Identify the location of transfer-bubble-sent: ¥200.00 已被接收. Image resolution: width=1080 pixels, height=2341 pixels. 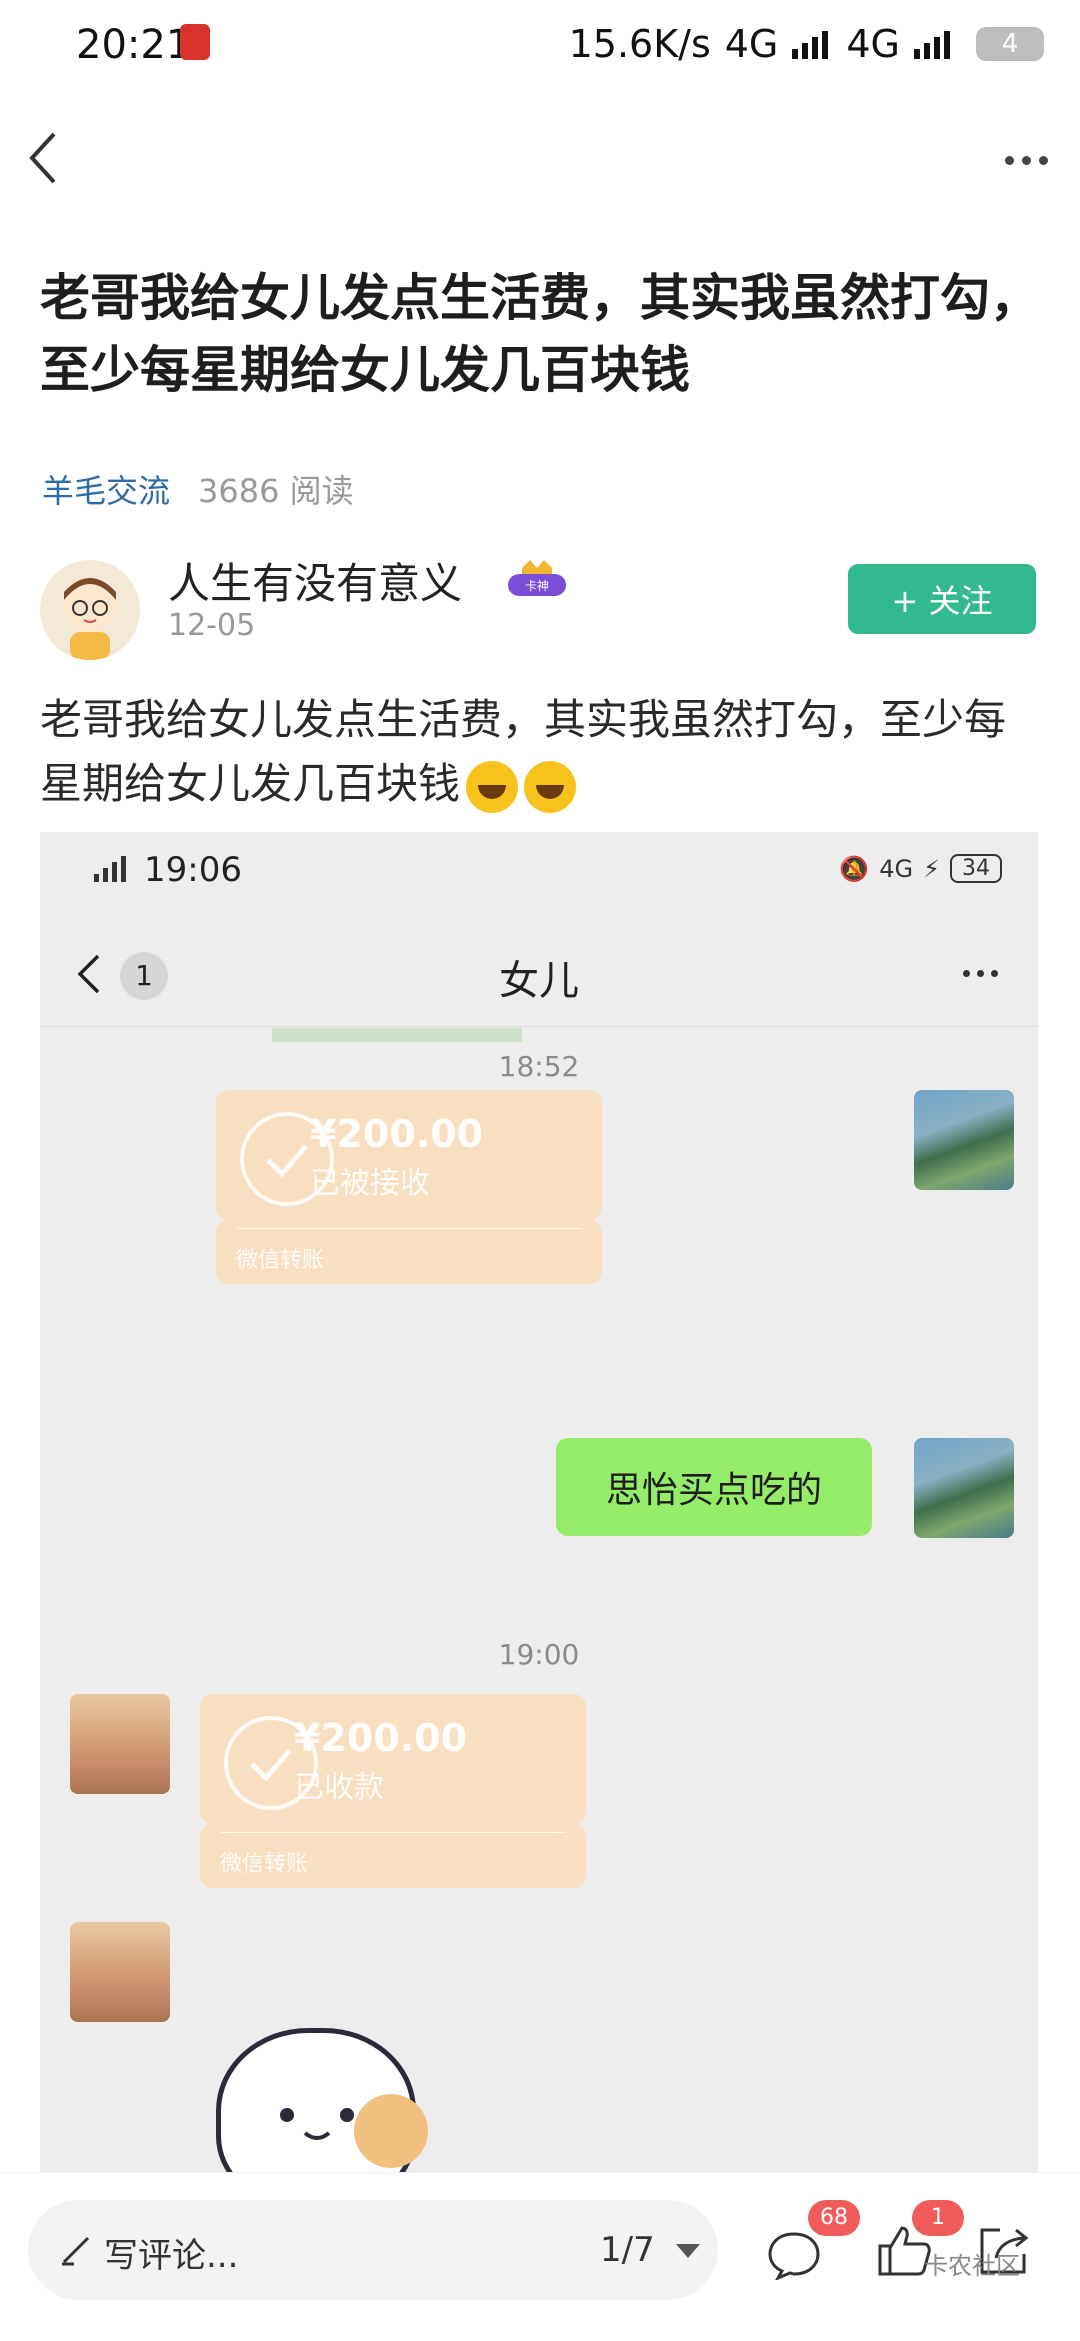
(409, 1155).